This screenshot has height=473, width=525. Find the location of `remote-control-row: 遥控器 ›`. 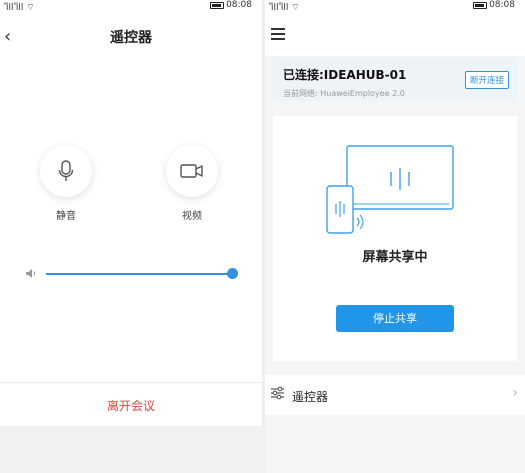

remote-control-row: 遥控器 › is located at coordinates (395, 395).